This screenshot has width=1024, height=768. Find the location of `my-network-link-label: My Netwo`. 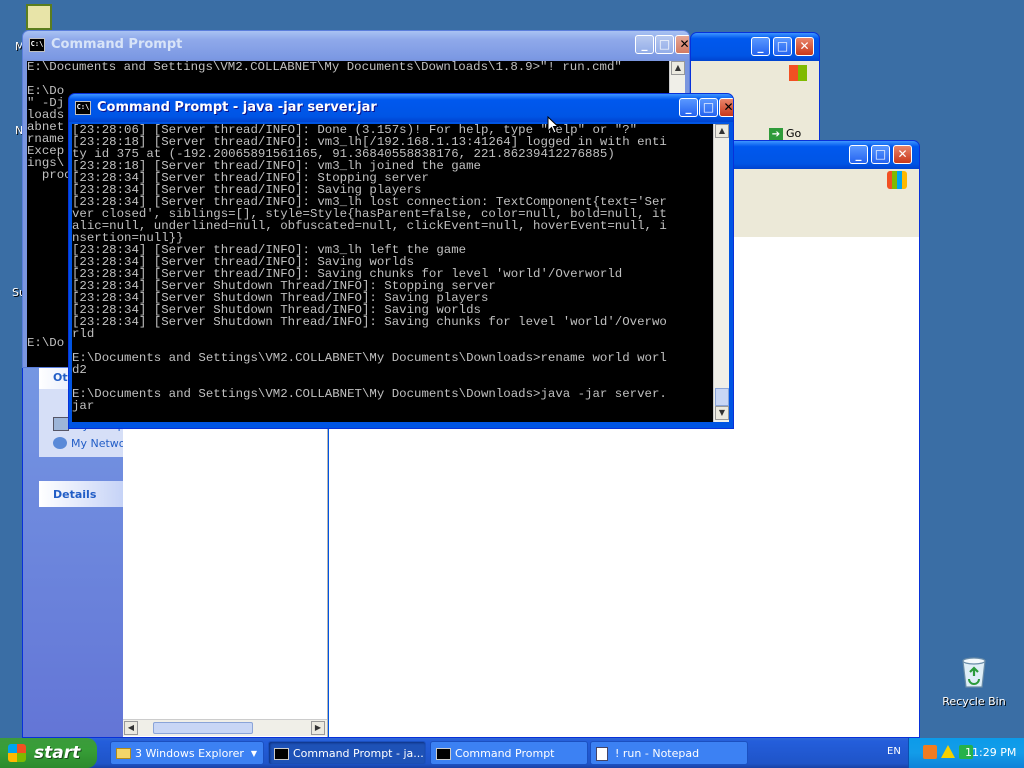

my-network-link-label: My Netwo is located at coordinates (98, 443).